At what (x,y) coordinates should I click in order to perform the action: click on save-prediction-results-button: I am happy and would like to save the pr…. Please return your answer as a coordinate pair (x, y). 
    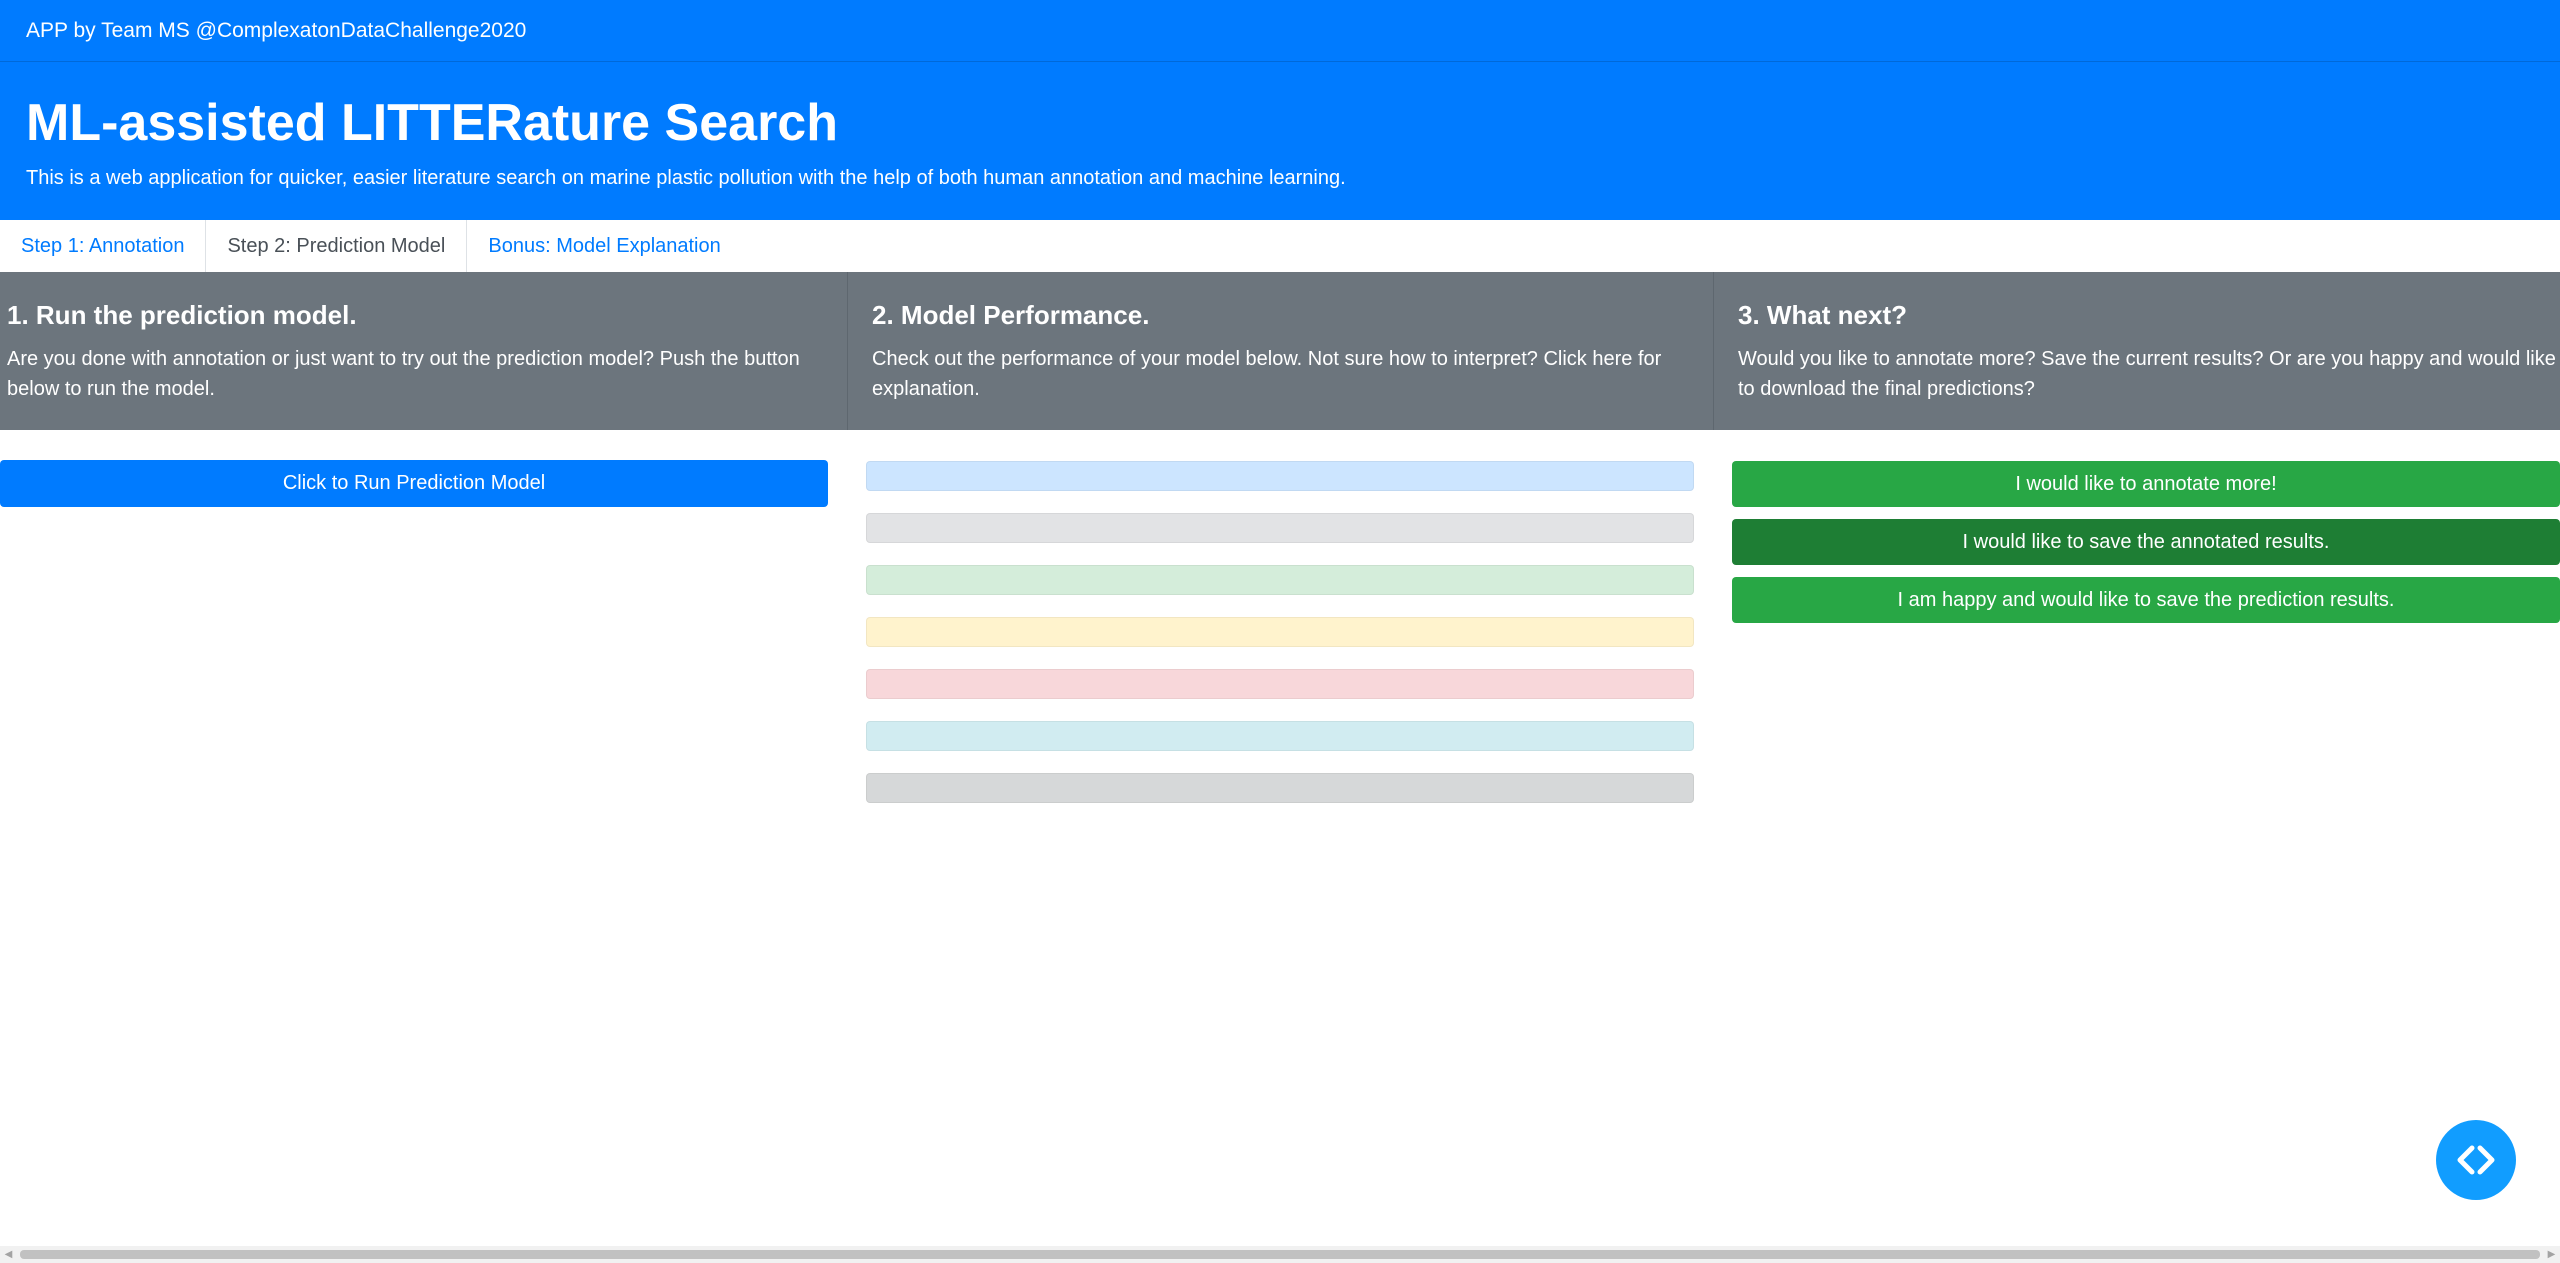
    Looking at the image, I should click on (2146, 600).